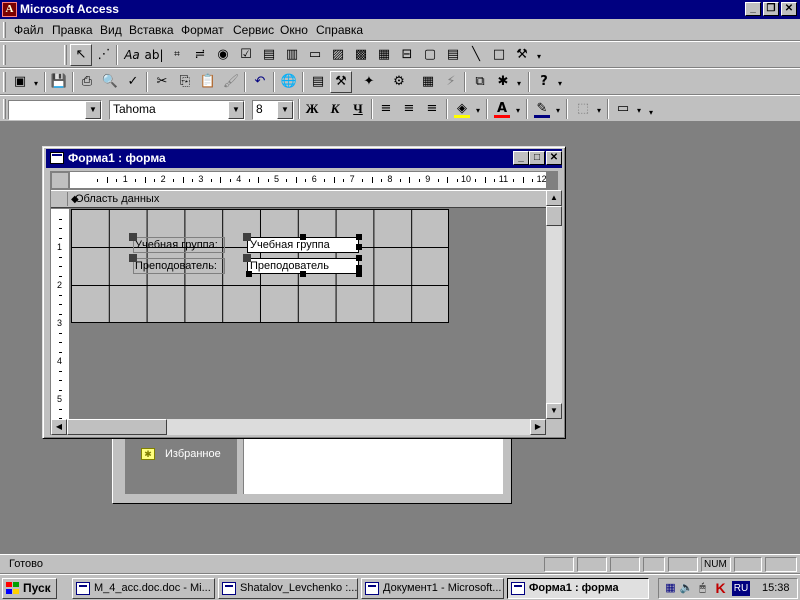 This screenshot has height=600, width=800. What do you see at coordinates (111, 30) in the screenshot?
I see `menu-view: Вид` at bounding box center [111, 30].